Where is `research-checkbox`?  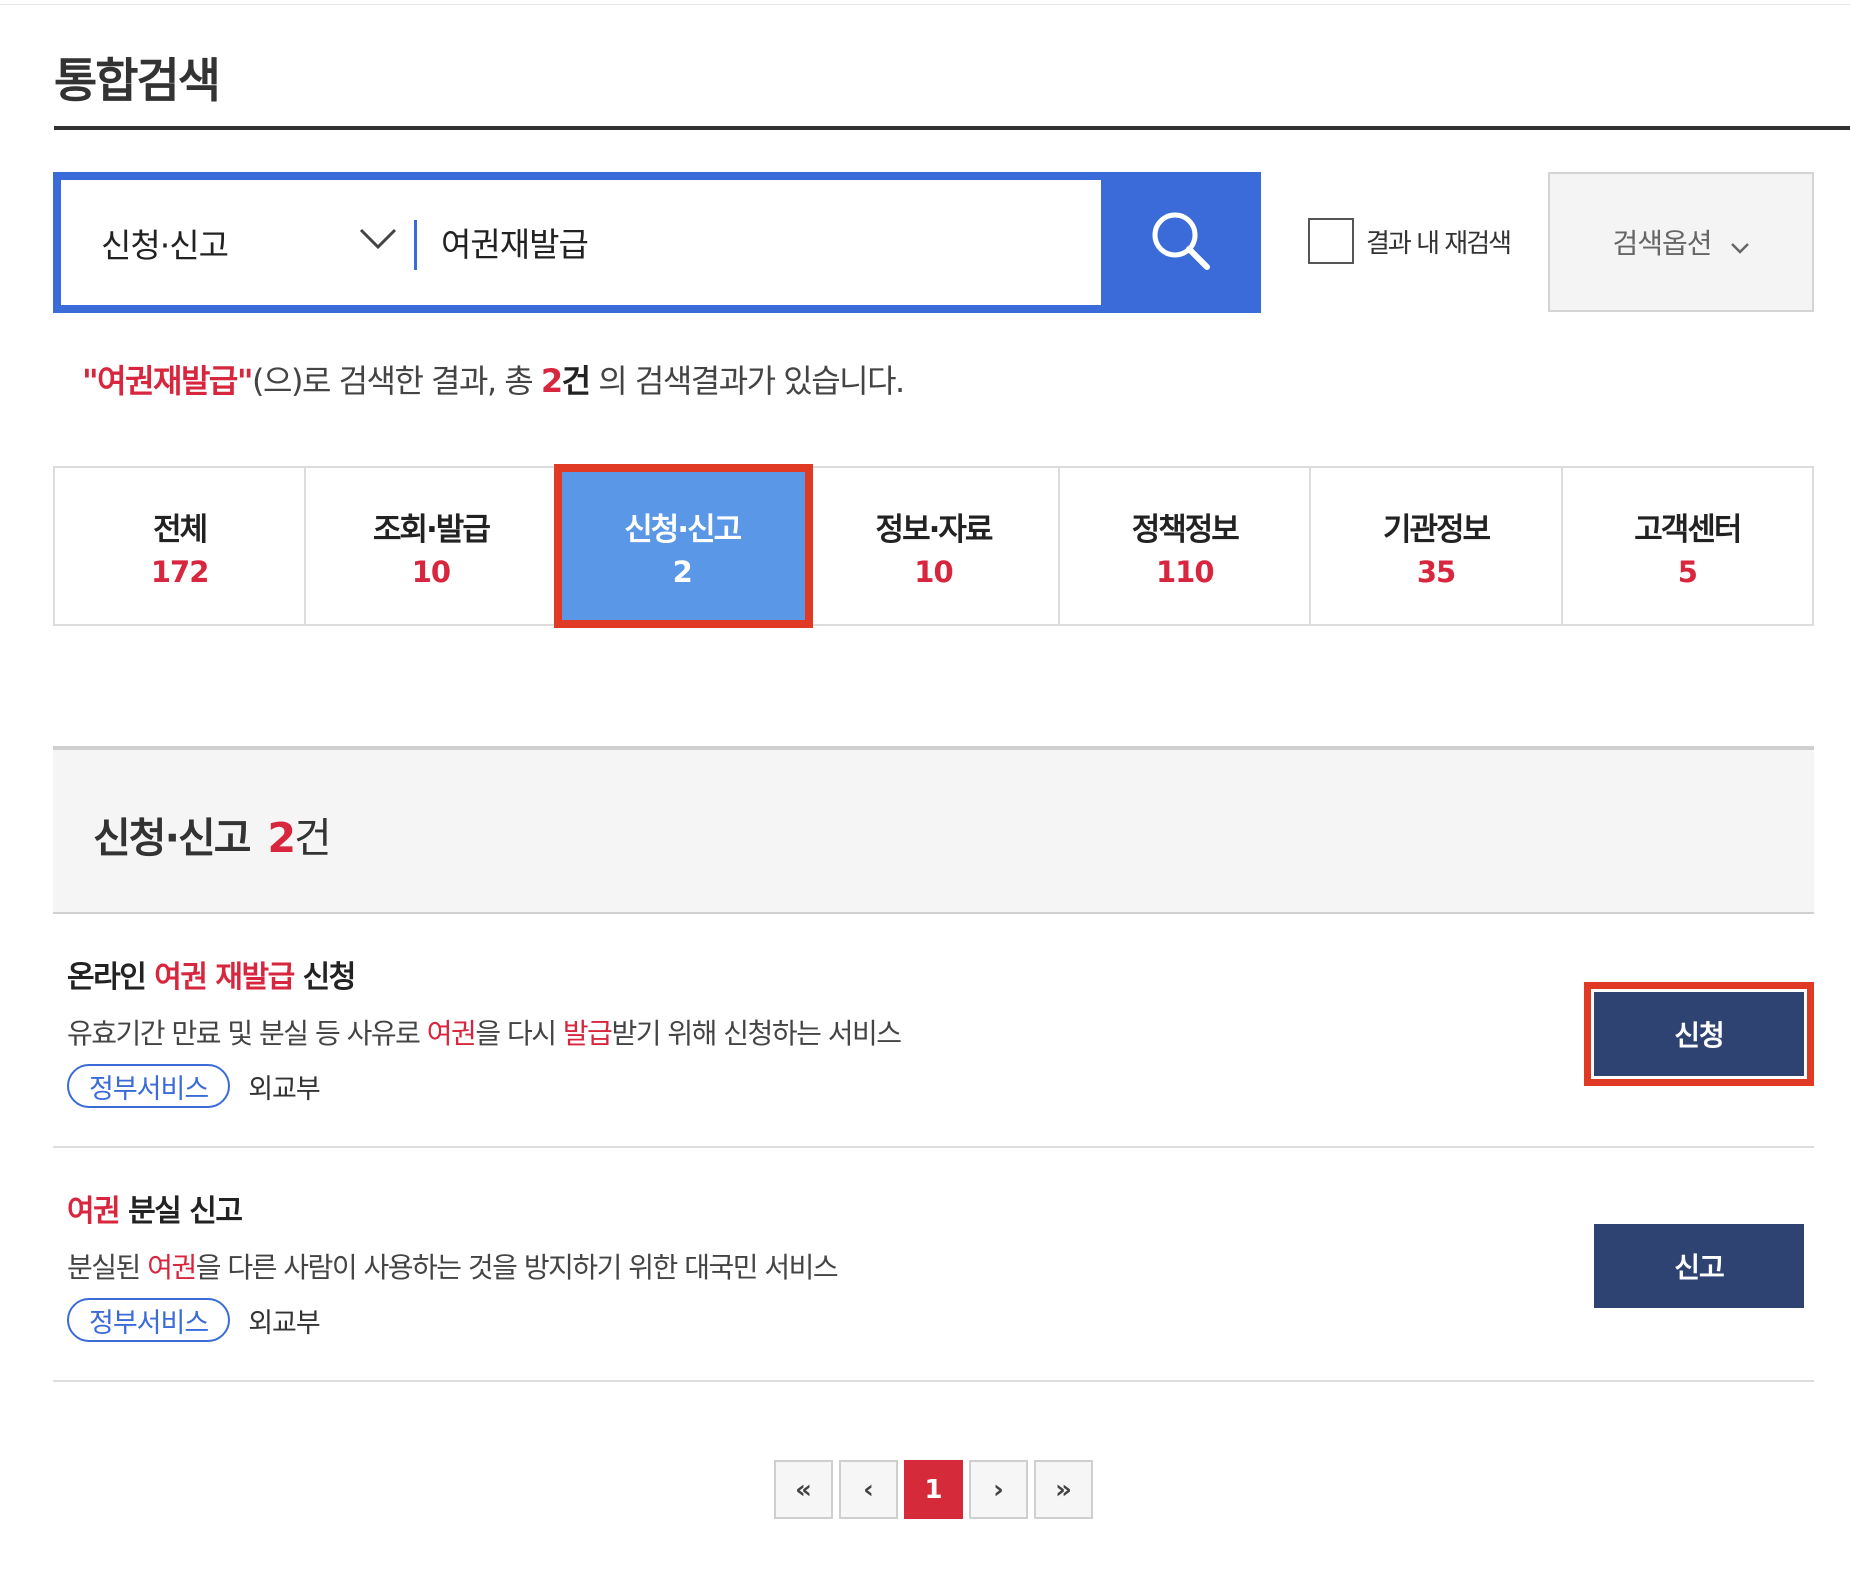
research-checkbox is located at coordinates (1331, 241).